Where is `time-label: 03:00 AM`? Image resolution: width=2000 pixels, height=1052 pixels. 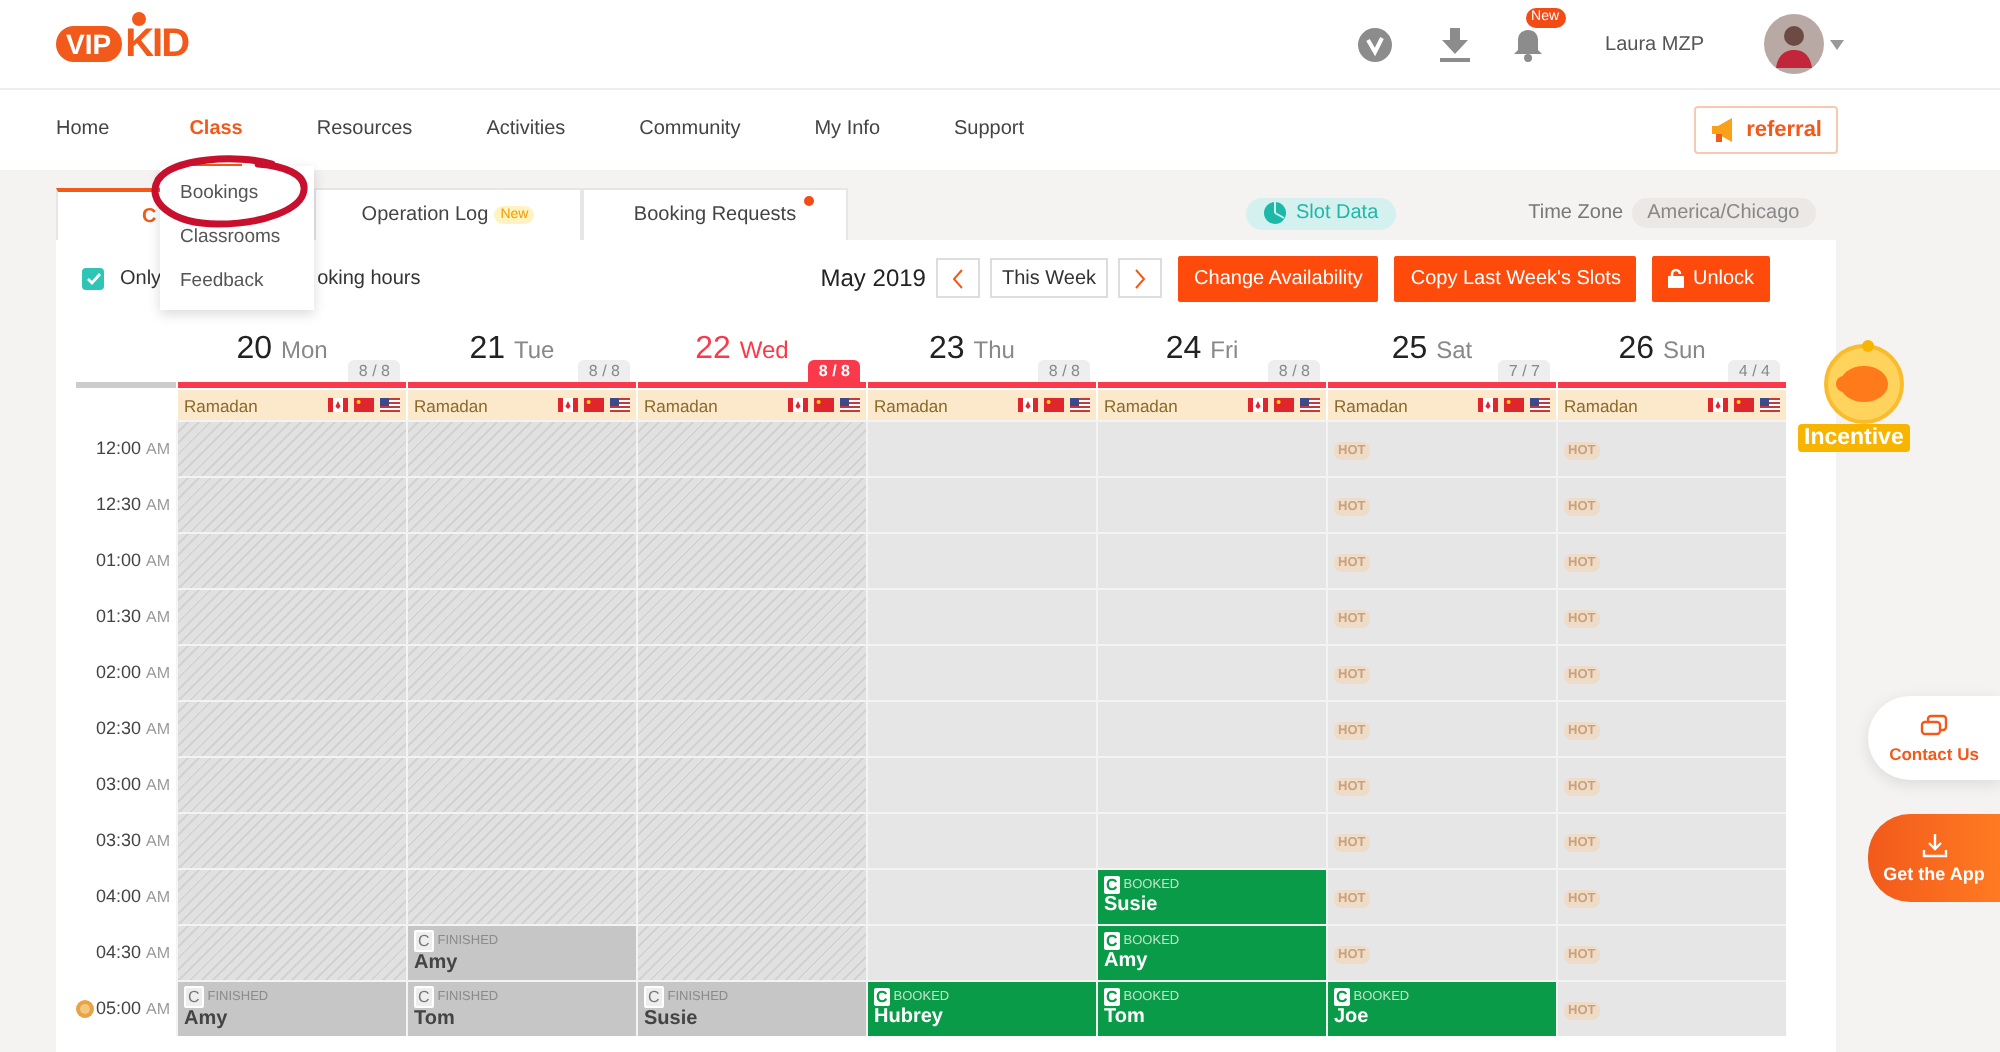 time-label: 03:00 AM is located at coordinates (132, 784).